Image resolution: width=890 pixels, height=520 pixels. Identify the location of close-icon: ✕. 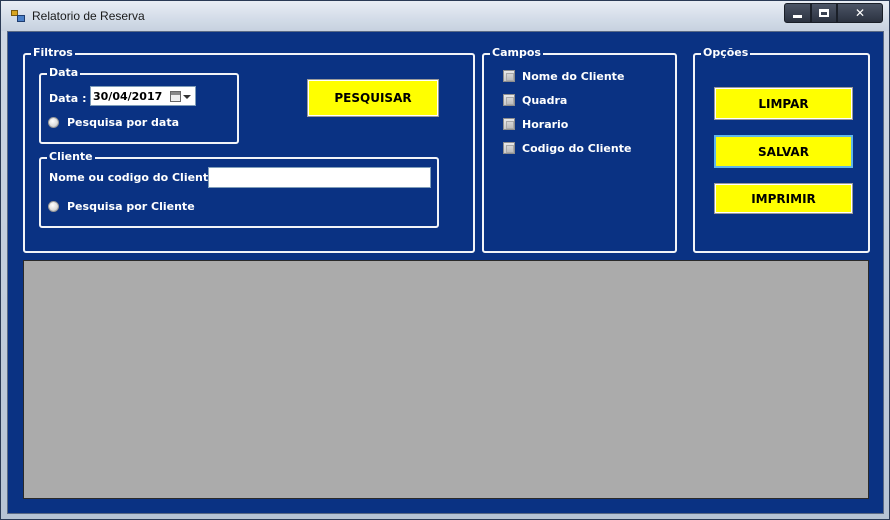
(860, 13).